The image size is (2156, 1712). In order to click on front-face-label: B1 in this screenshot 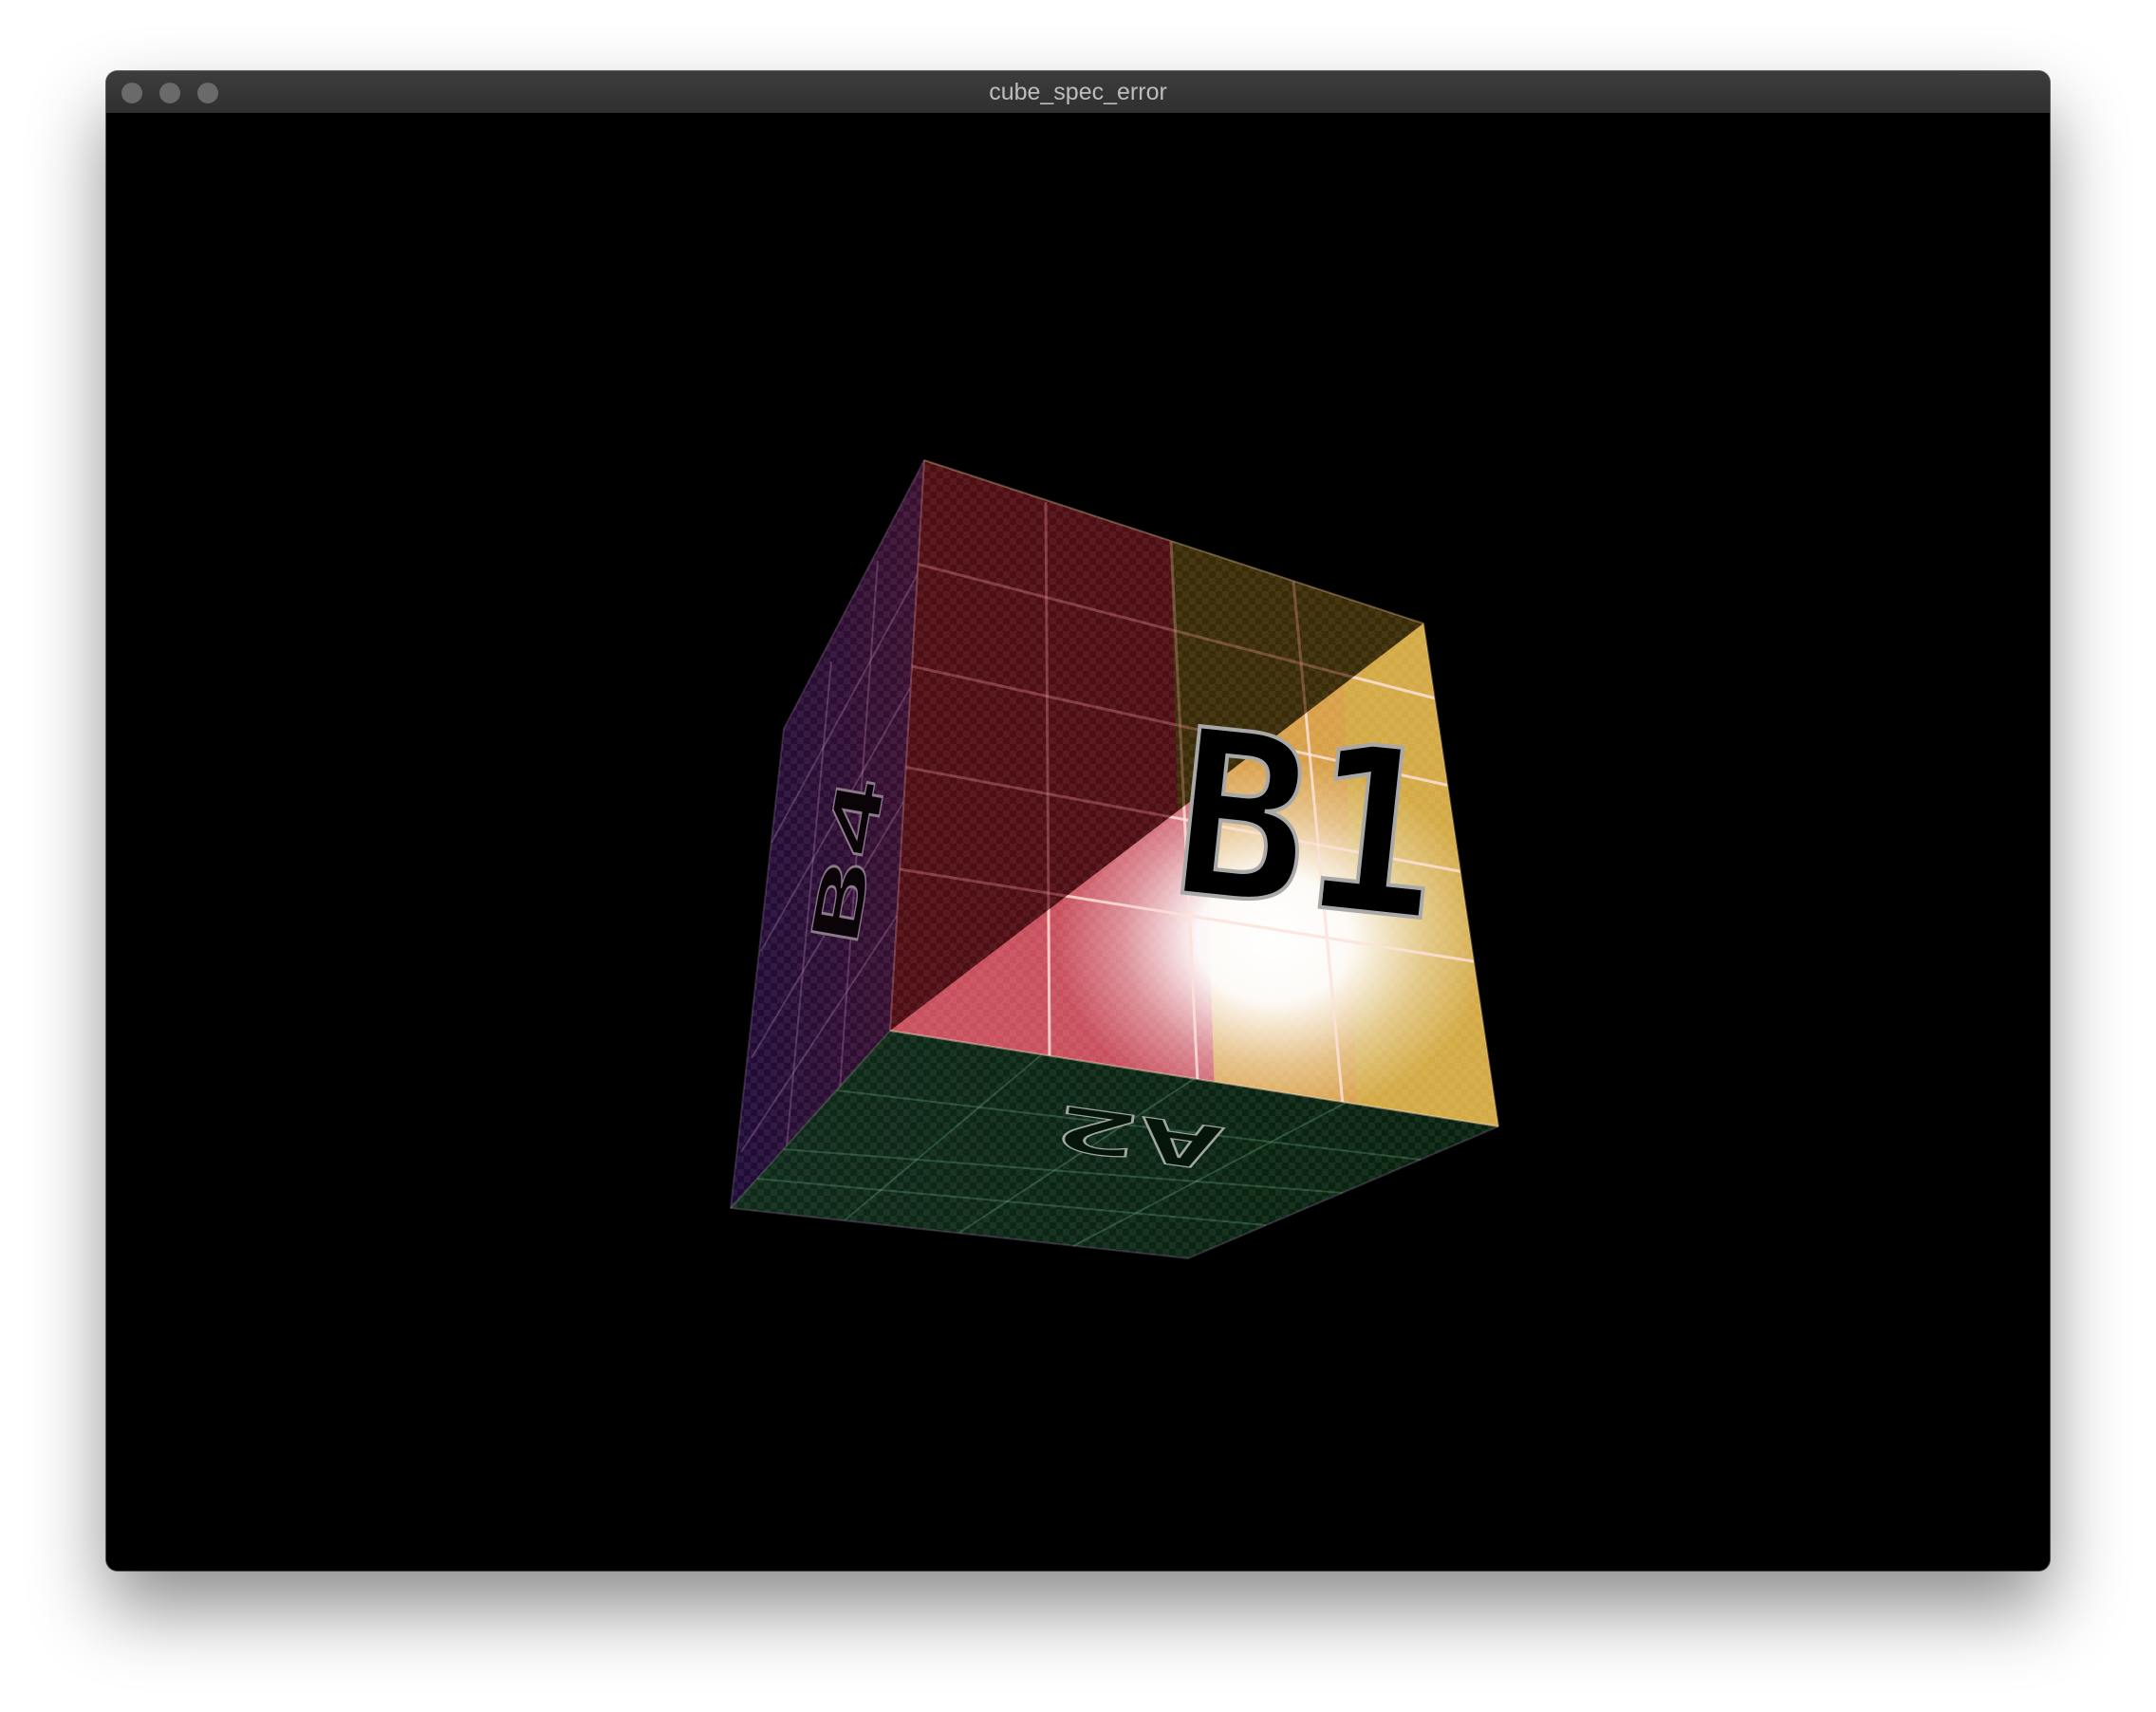, I will do `click(1308, 826)`.